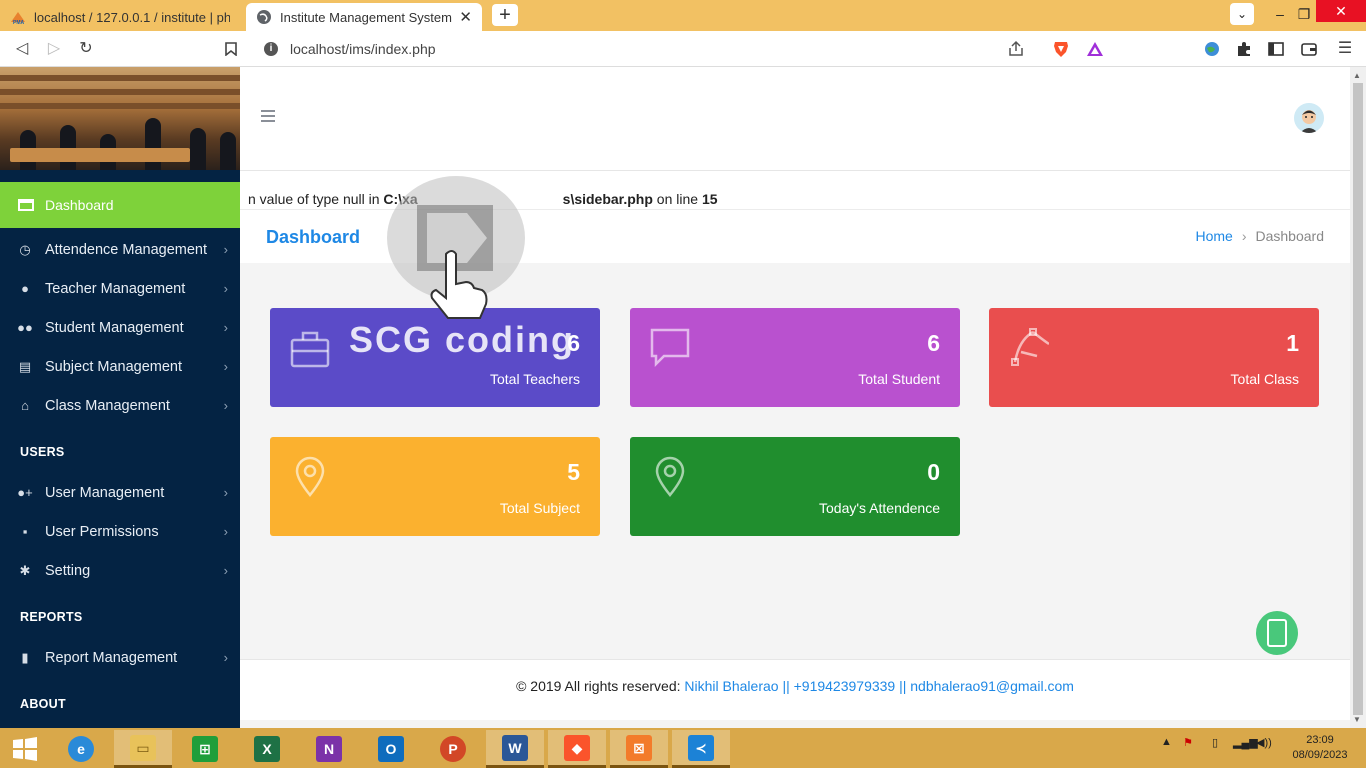 This screenshot has height=768, width=1366. What do you see at coordinates (600, 686) in the screenshot?
I see `copyright-text: © 2019 All rights reserved:` at bounding box center [600, 686].